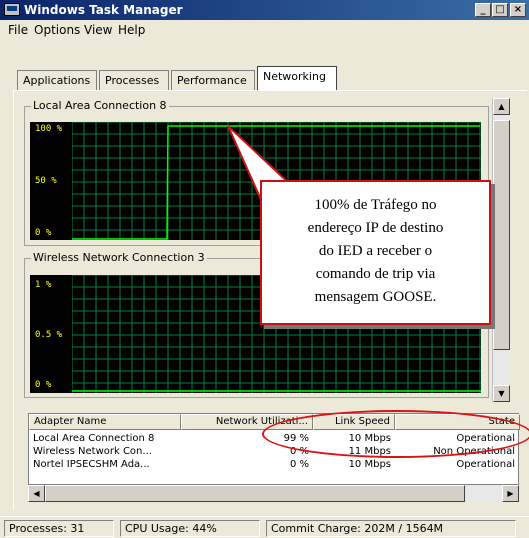  What do you see at coordinates (59, 528) in the screenshot?
I see `status-processes: Processes: 31` at bounding box center [59, 528].